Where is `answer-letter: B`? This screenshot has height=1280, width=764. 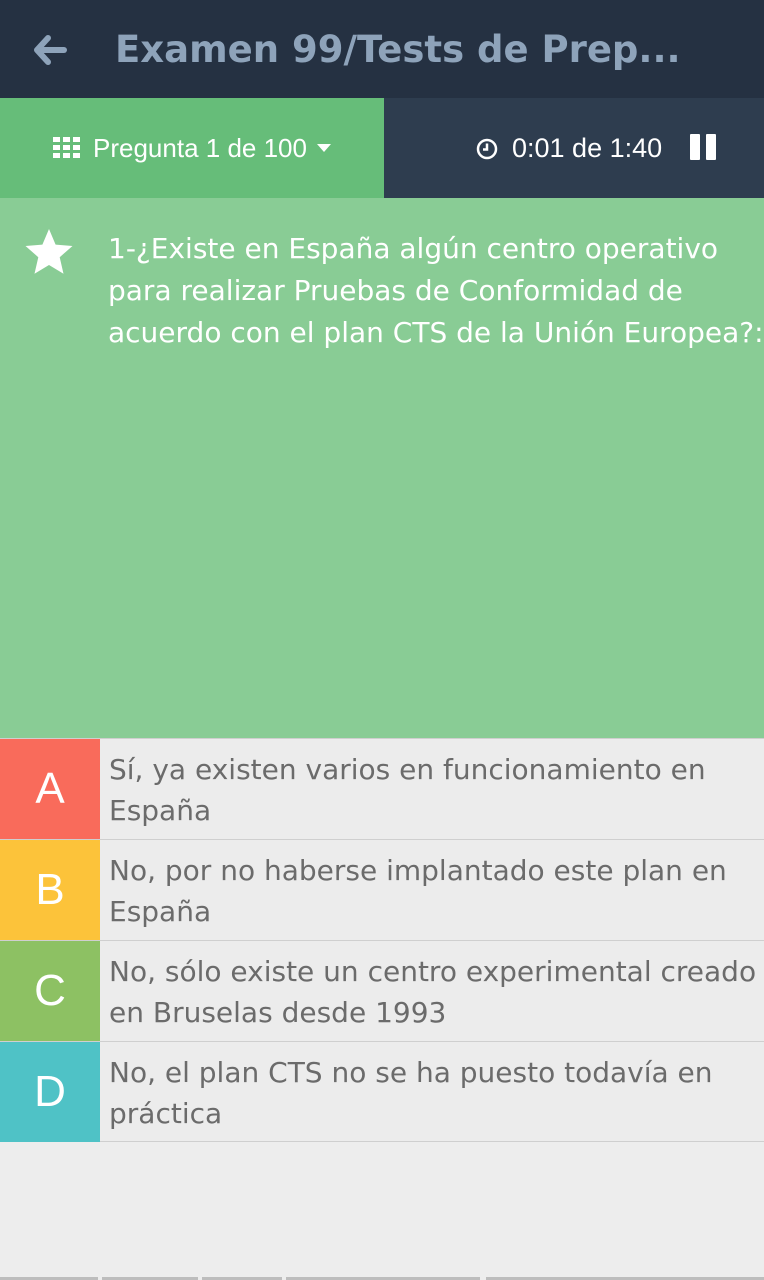 answer-letter: B is located at coordinates (50, 890).